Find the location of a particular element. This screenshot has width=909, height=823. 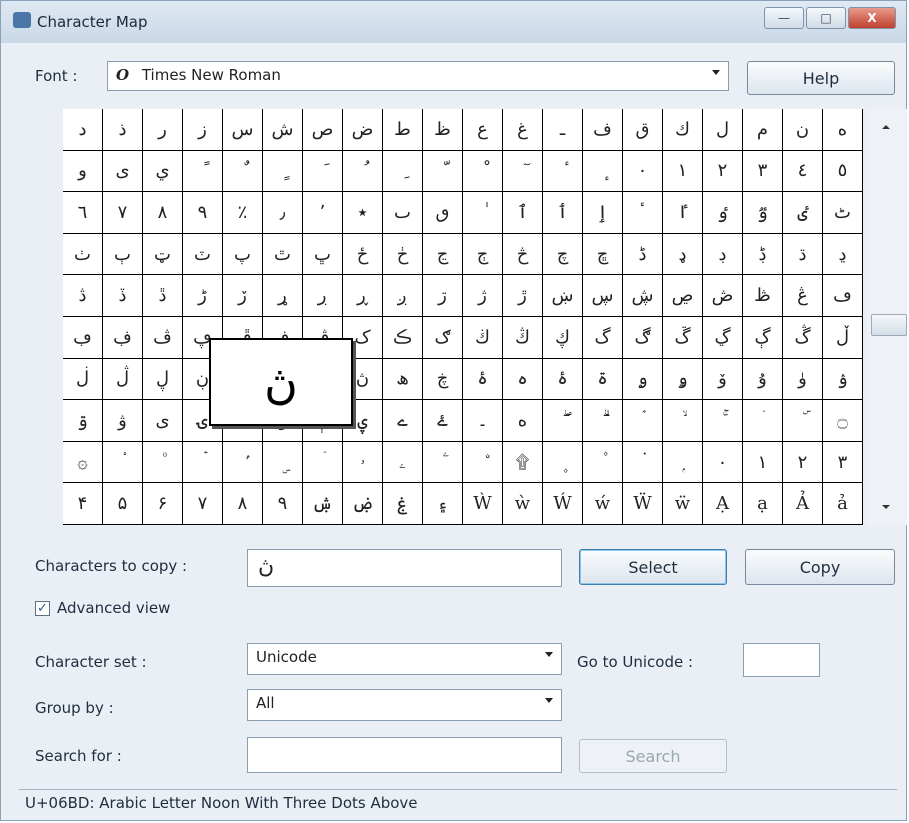

character-cell: ٤ is located at coordinates (802, 171).